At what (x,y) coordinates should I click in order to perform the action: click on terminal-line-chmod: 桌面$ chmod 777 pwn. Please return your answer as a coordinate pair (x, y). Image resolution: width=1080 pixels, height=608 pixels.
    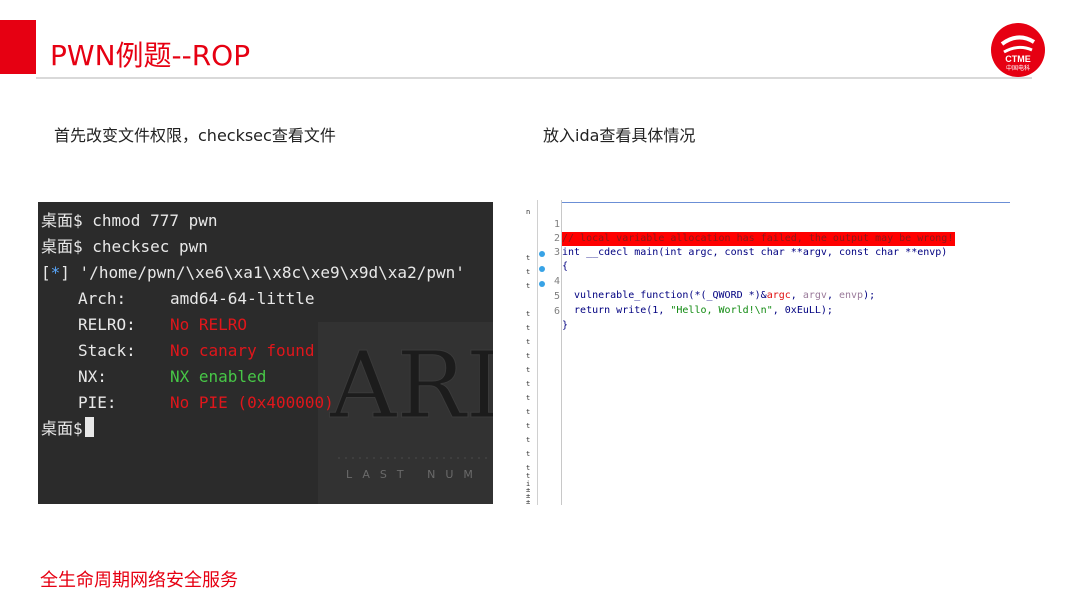
    Looking at the image, I should click on (129, 220).